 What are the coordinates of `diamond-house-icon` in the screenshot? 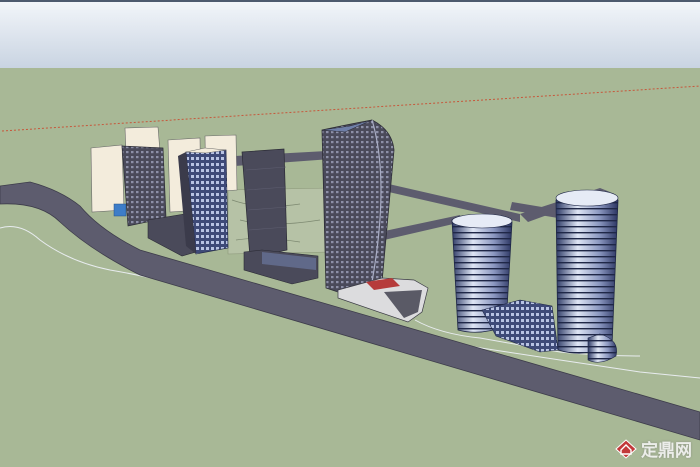 It's located at (626, 448).